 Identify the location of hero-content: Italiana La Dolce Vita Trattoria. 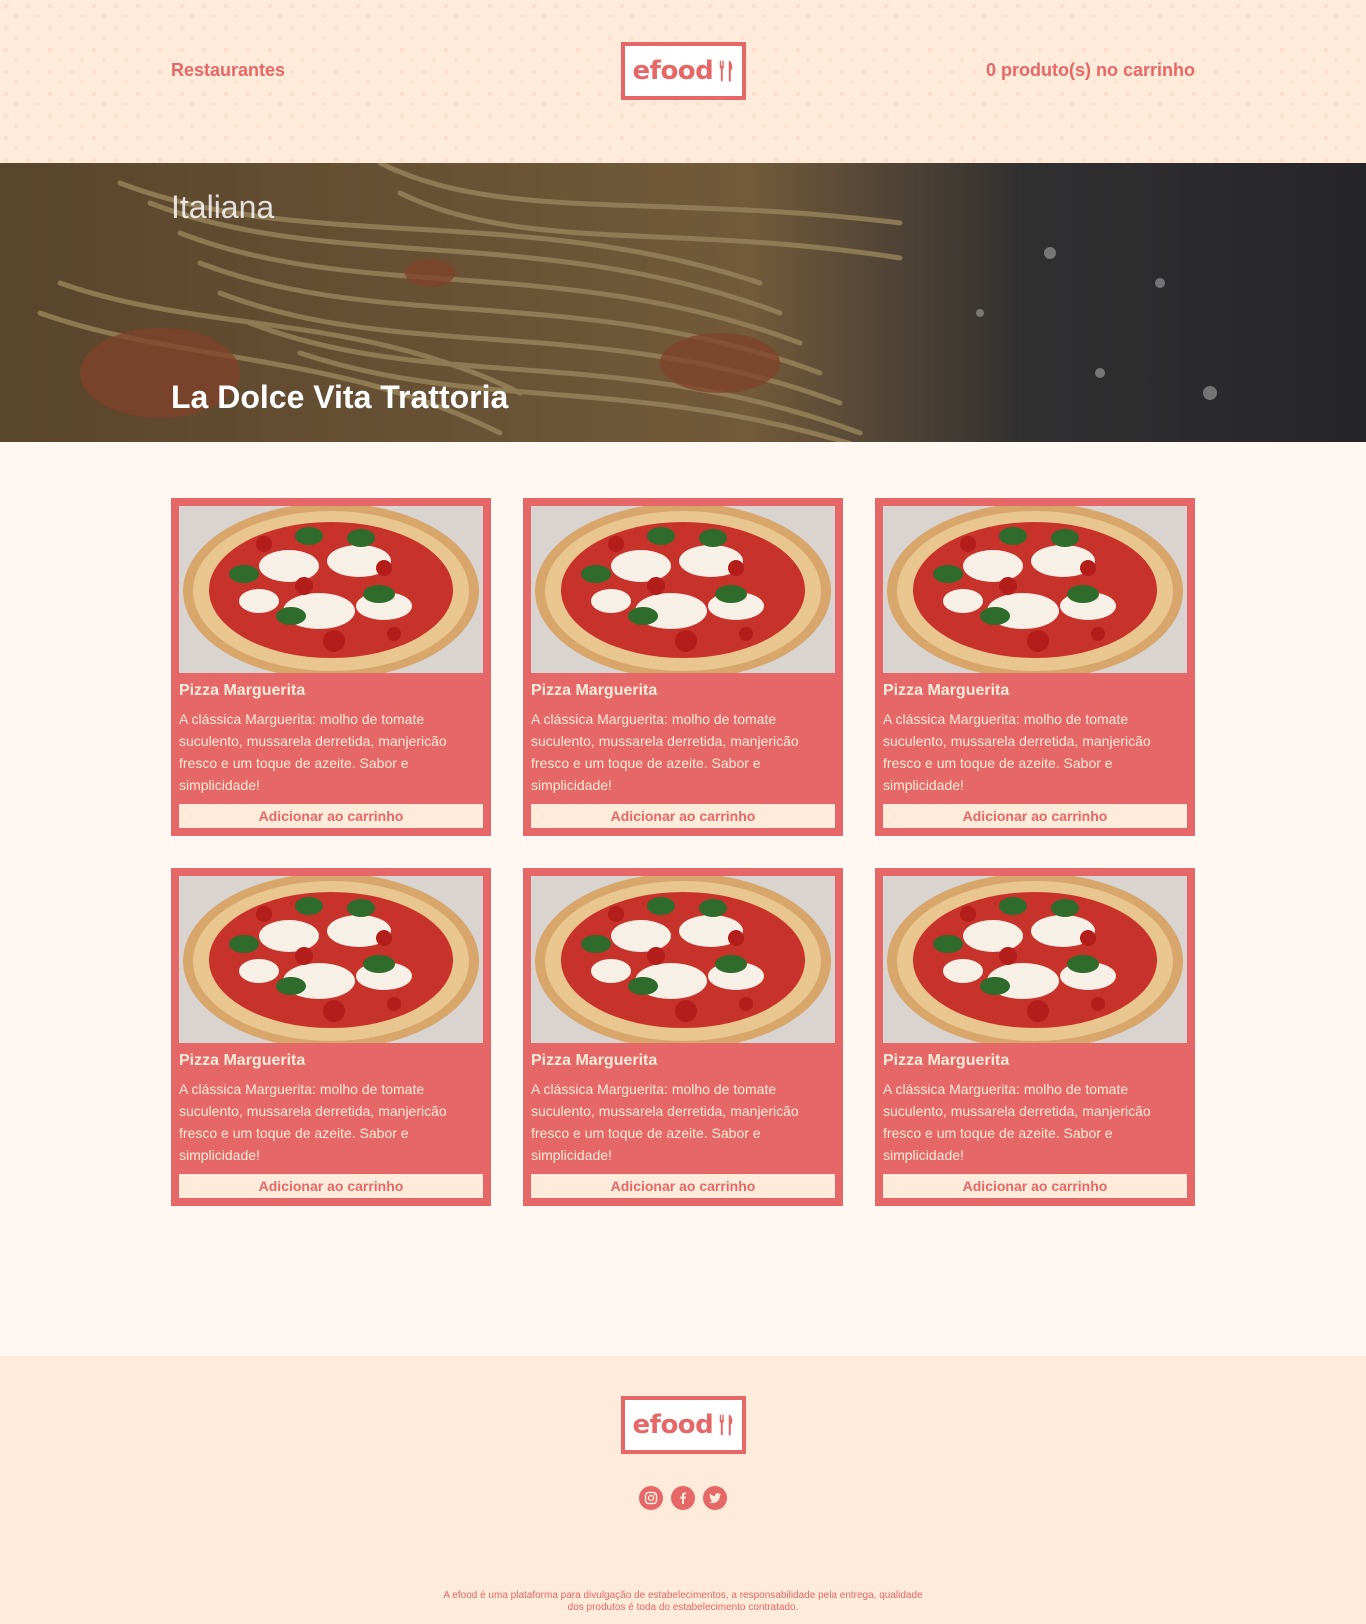
(683, 302).